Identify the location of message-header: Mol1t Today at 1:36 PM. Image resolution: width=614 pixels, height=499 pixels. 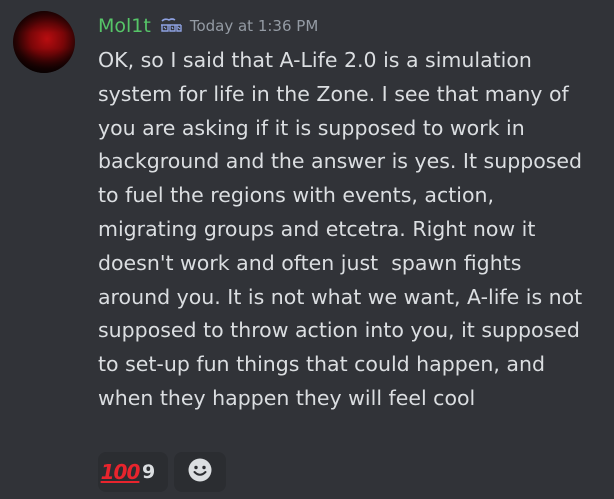
(208, 26).